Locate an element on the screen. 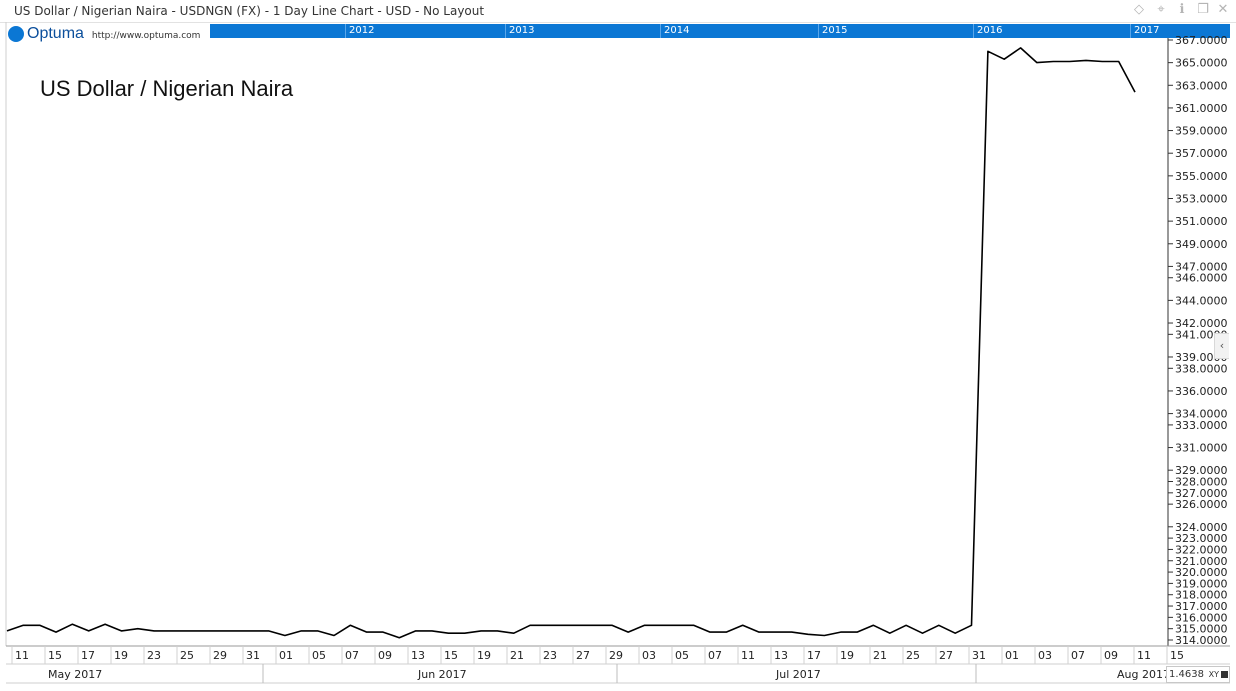  y-tick-label: 328.0000 is located at coordinates (1201, 482).